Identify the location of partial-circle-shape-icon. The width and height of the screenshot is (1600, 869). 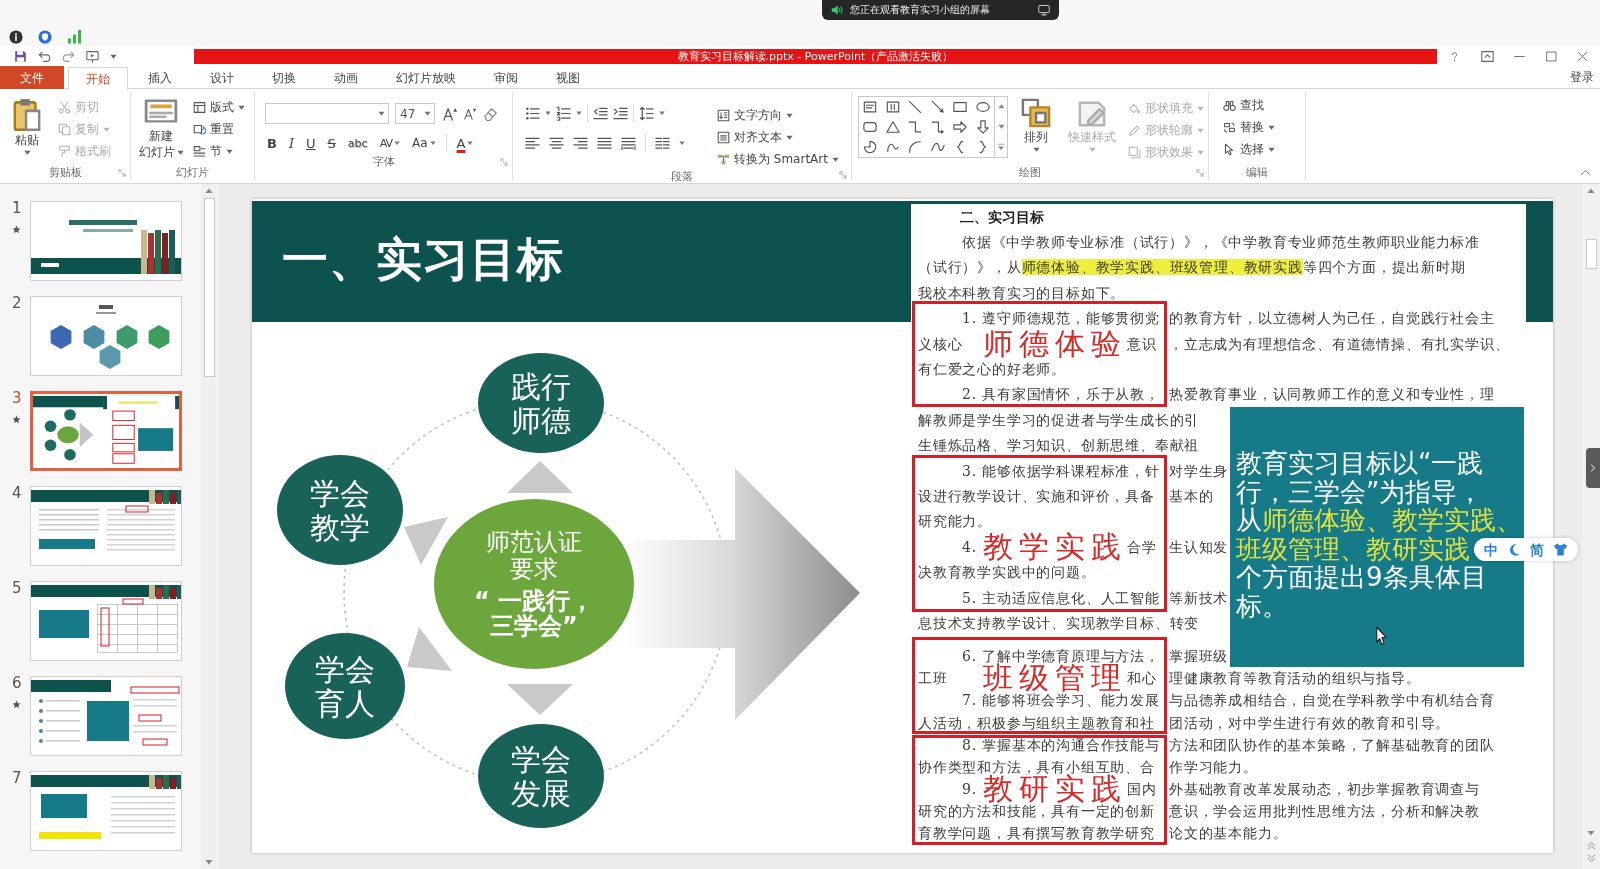
(870, 147).